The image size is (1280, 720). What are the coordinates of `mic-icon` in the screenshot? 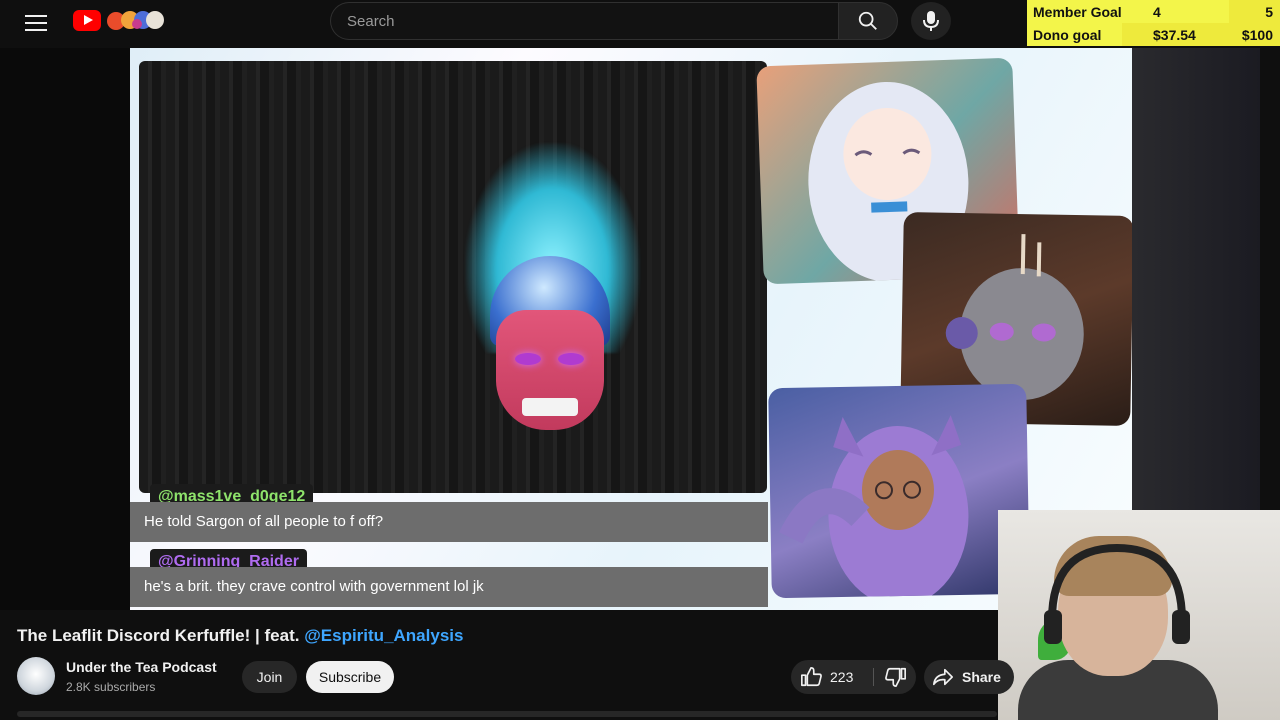 It's located at (931, 21).